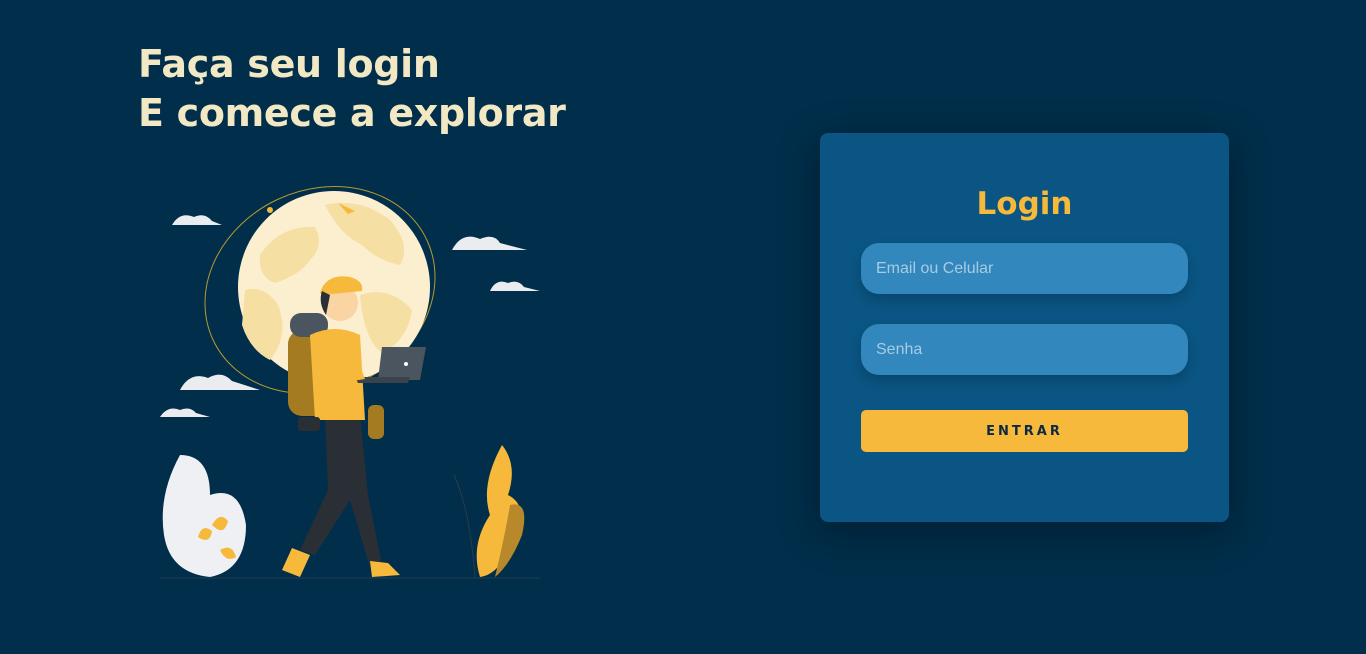  Describe the element at coordinates (1024, 349) in the screenshot. I see `password-input` at that location.